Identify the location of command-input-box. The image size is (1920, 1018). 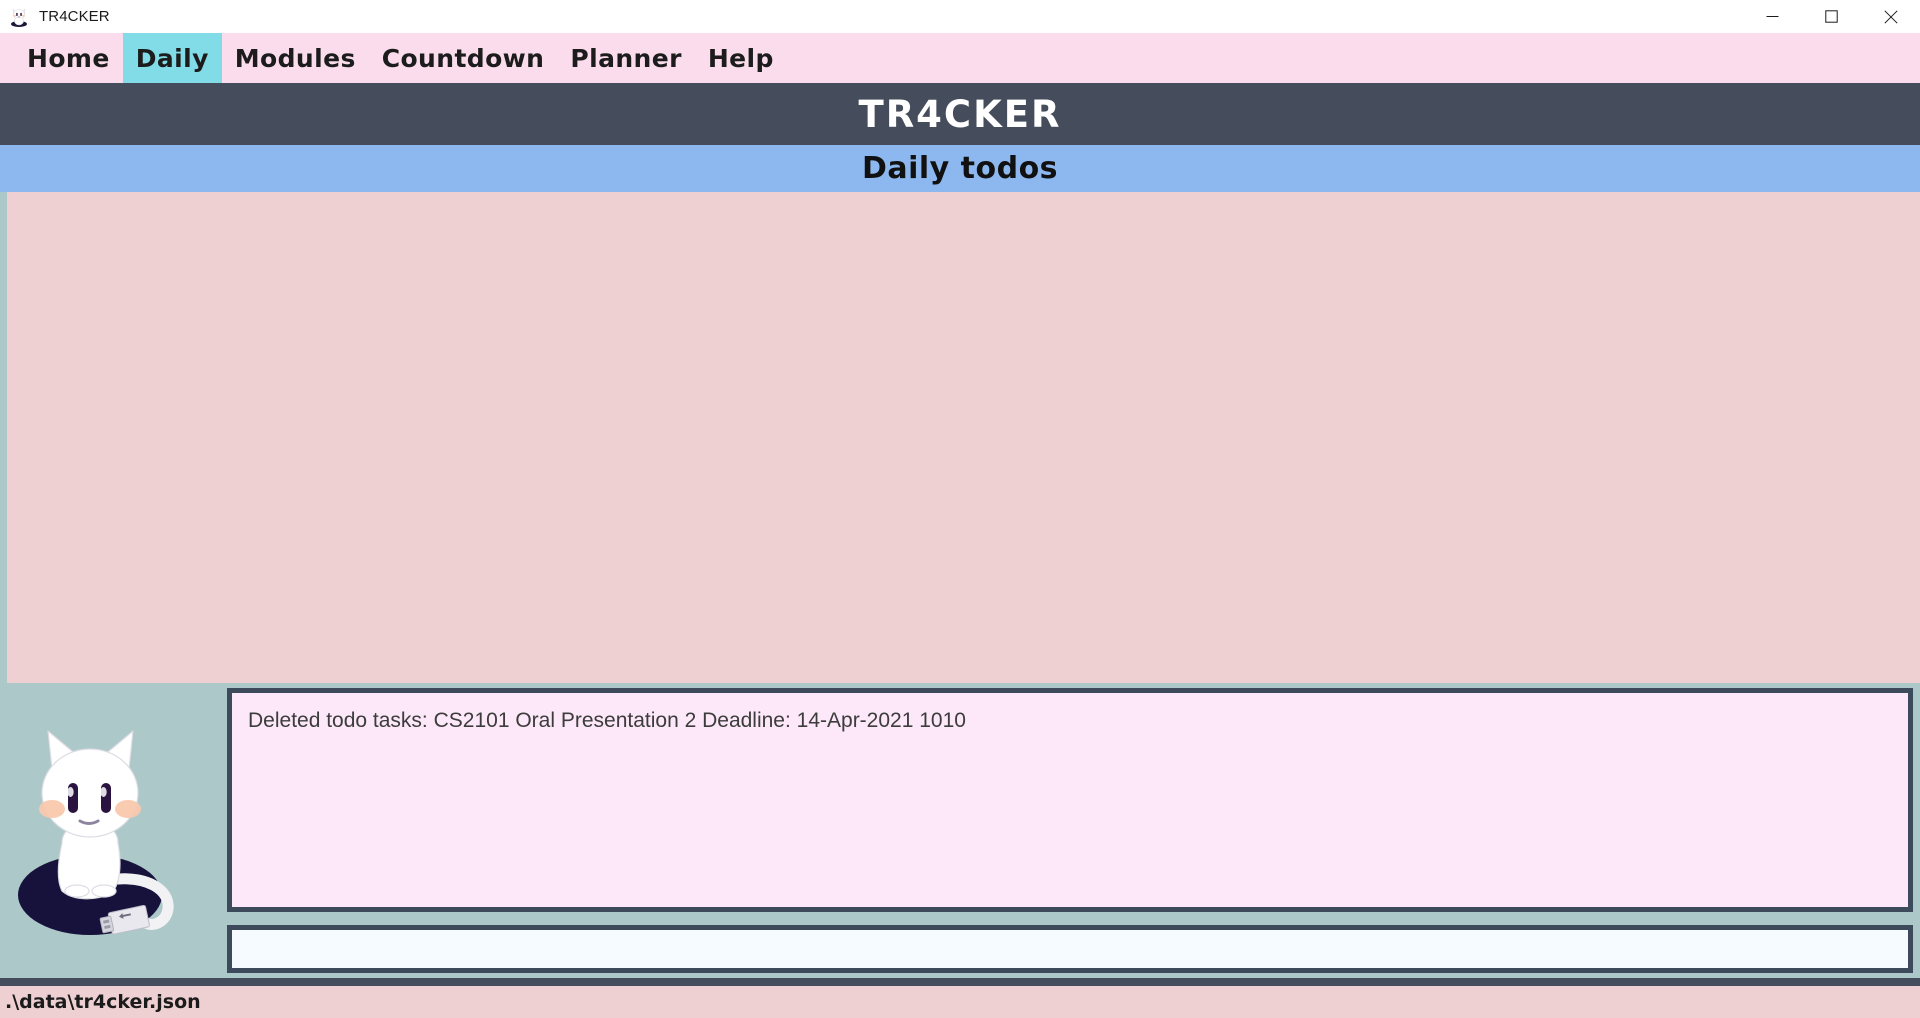
(1070, 949).